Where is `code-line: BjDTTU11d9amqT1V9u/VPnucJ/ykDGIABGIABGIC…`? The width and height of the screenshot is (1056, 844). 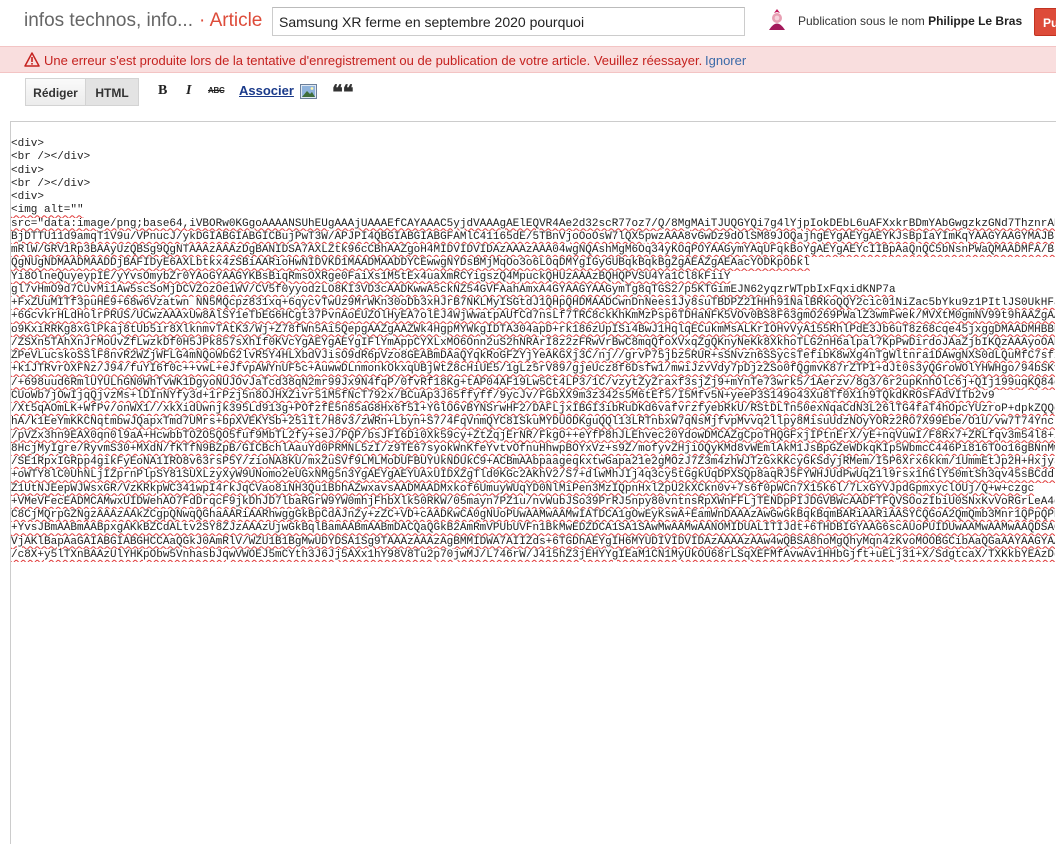
code-line: BjDTTU11d9amqT1V9u/VPnucJ/ykDGIABGIABGIC… is located at coordinates (533, 236).